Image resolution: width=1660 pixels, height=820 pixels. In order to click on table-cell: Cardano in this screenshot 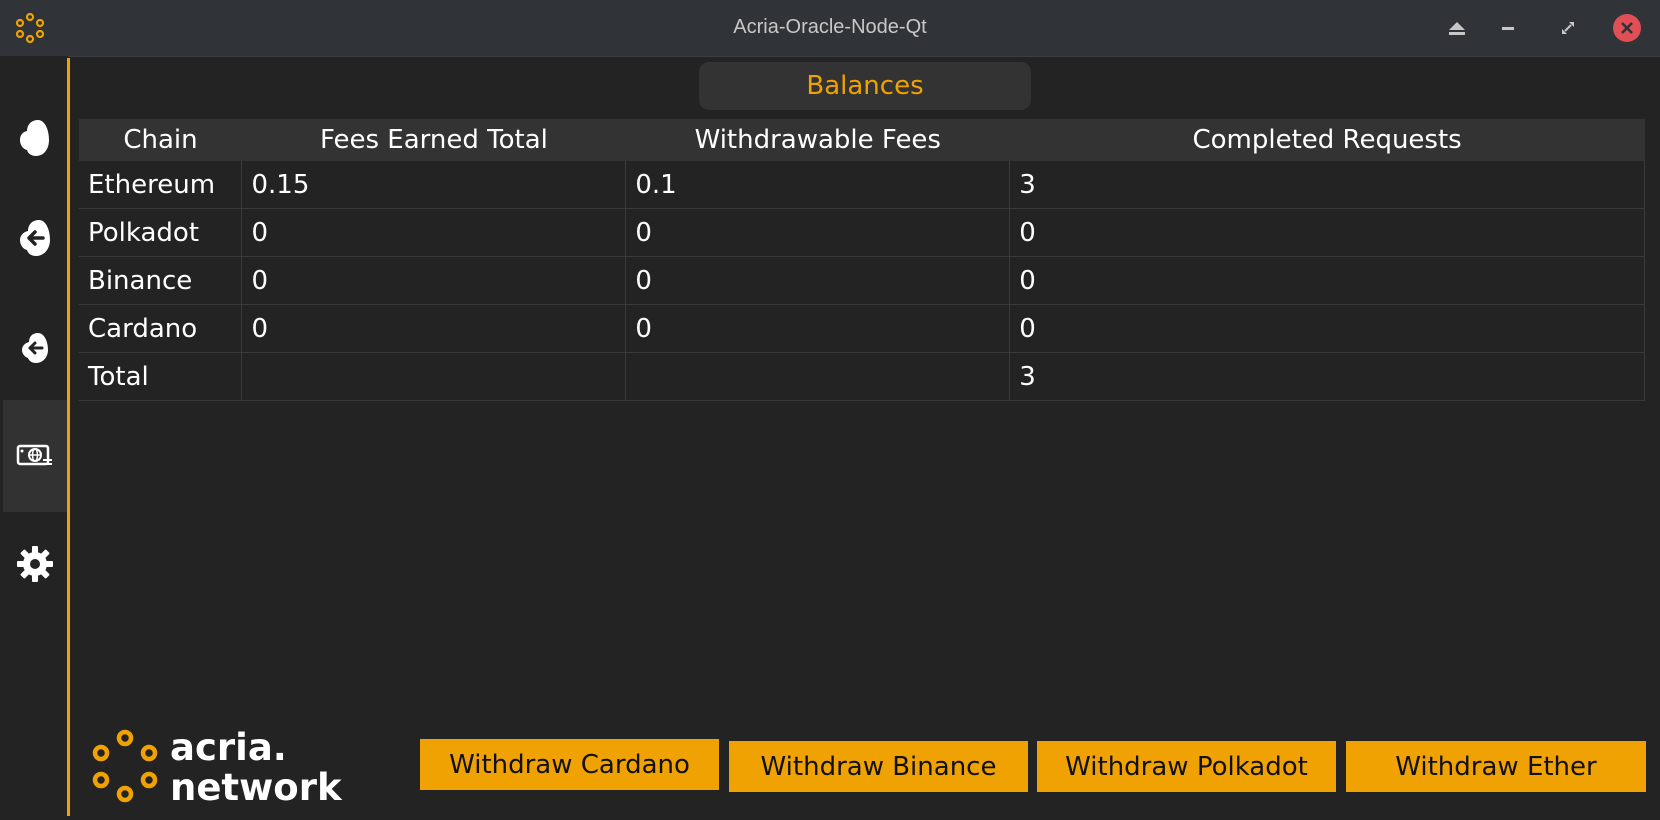, I will do `click(161, 328)`.